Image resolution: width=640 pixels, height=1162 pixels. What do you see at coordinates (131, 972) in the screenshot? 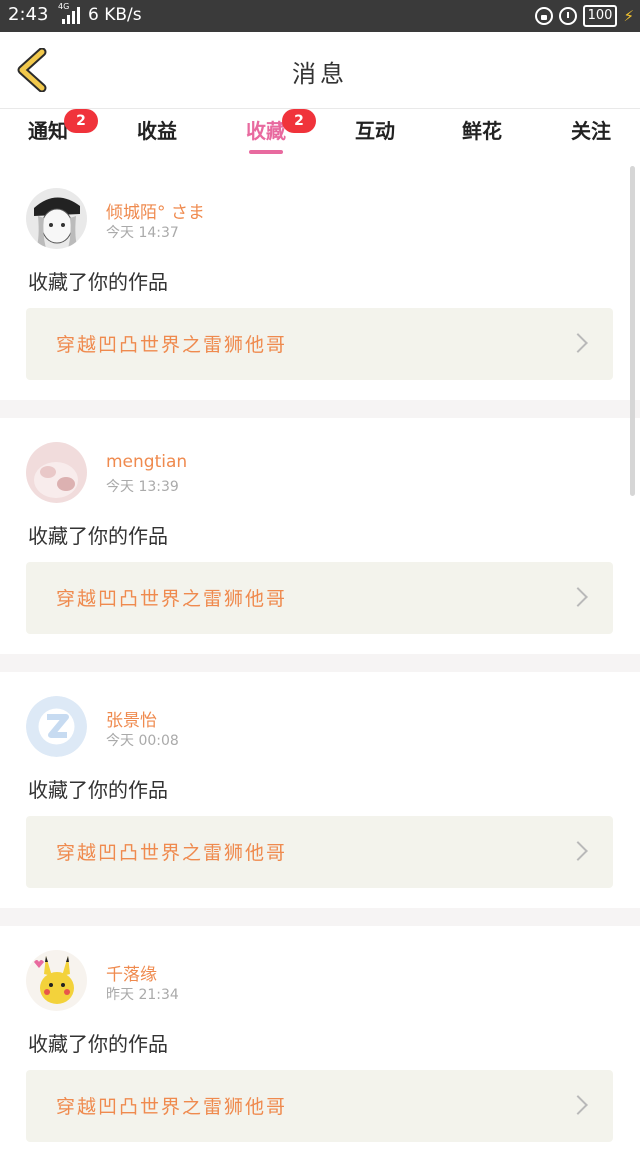
I see `user-name: 千落缘` at bounding box center [131, 972].